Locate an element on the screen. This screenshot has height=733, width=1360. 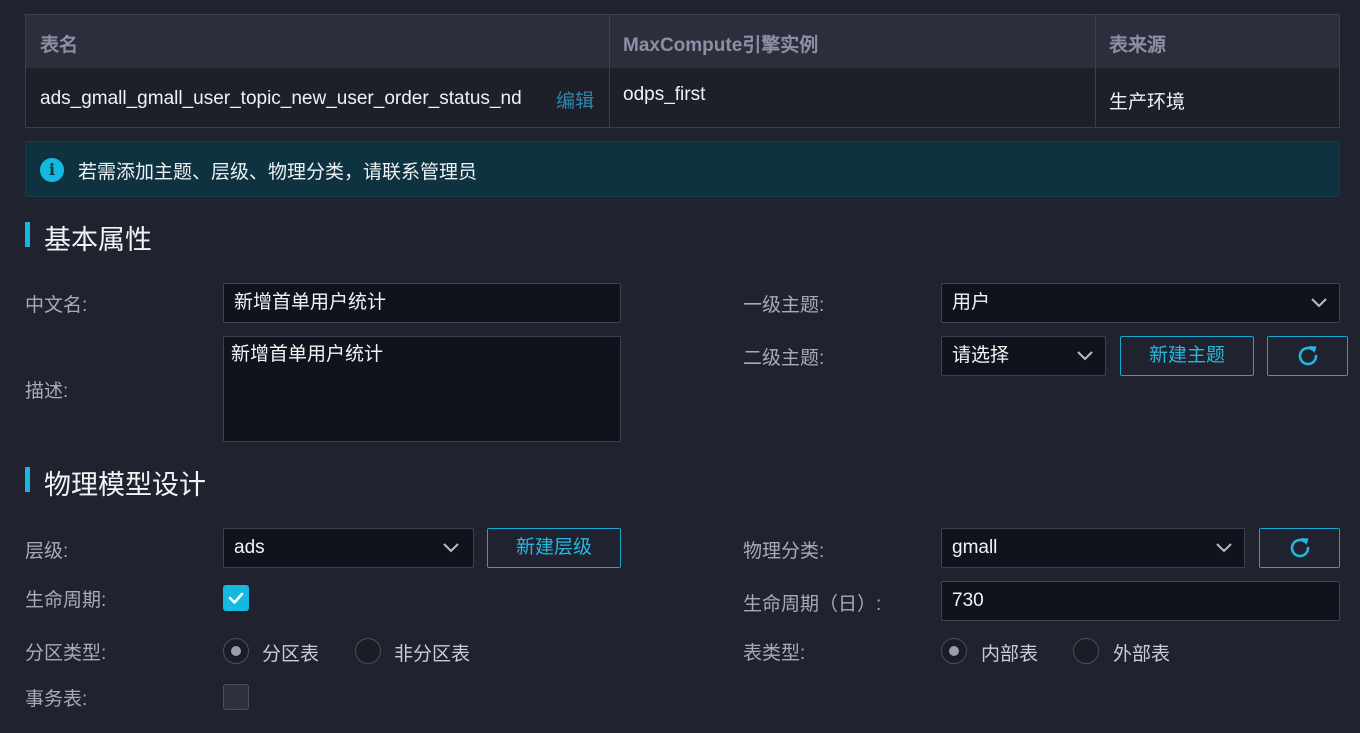
refresh-topic-button is located at coordinates (1307, 356).